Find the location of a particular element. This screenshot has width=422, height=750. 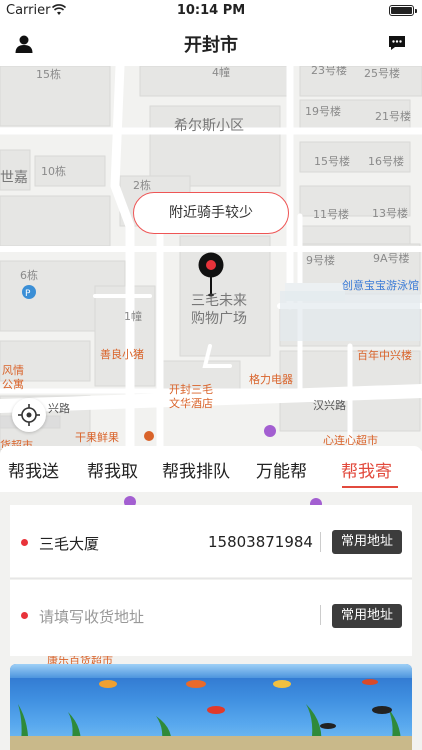

receiver-address-row: 请填写收货地址 常用地址 is located at coordinates (211, 618).